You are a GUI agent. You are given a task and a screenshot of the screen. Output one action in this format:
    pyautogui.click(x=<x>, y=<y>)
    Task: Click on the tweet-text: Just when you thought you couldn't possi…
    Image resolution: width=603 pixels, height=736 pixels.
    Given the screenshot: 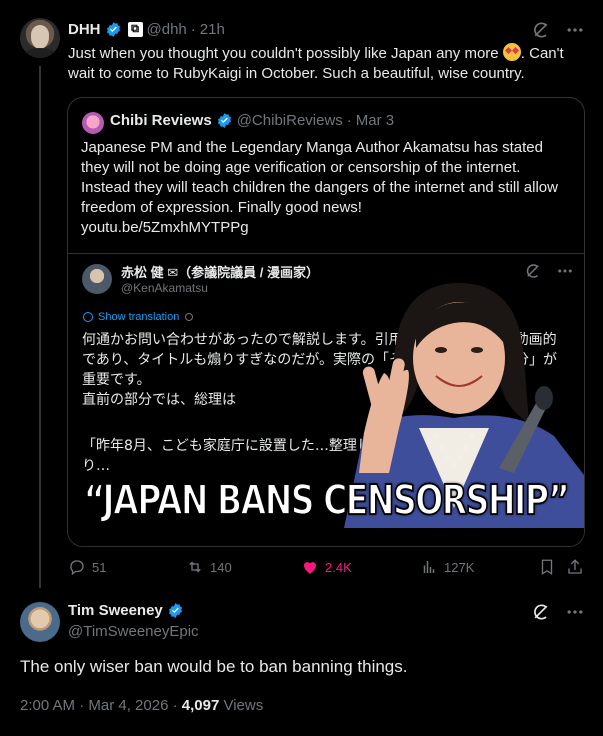 What is the action you would take?
    pyautogui.click(x=316, y=62)
    